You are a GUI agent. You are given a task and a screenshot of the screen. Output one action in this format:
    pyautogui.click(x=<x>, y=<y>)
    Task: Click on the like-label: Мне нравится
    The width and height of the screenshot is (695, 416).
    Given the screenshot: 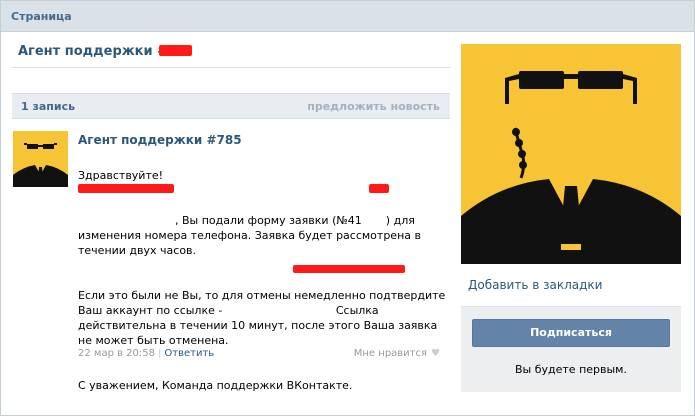 What is the action you would take?
    pyautogui.click(x=390, y=353)
    